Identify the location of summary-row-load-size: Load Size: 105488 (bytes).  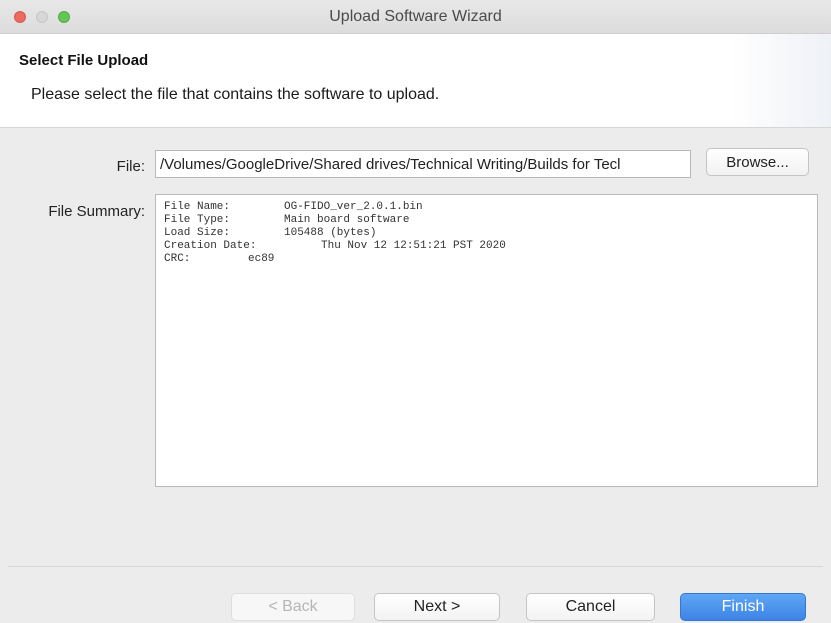
(486, 233).